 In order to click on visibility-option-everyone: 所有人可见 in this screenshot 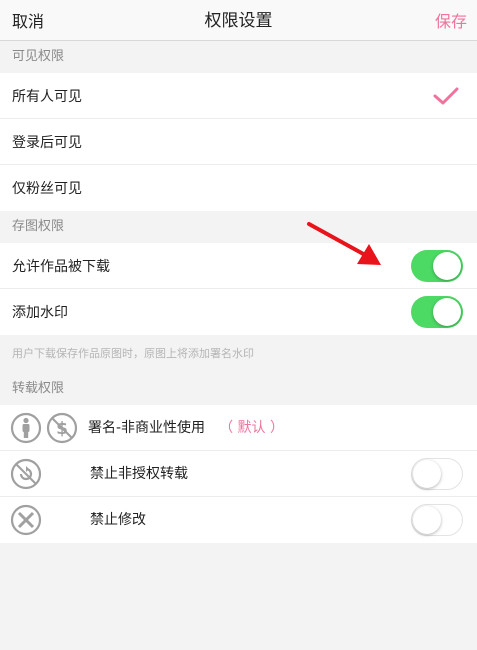, I will do `click(238, 96)`.